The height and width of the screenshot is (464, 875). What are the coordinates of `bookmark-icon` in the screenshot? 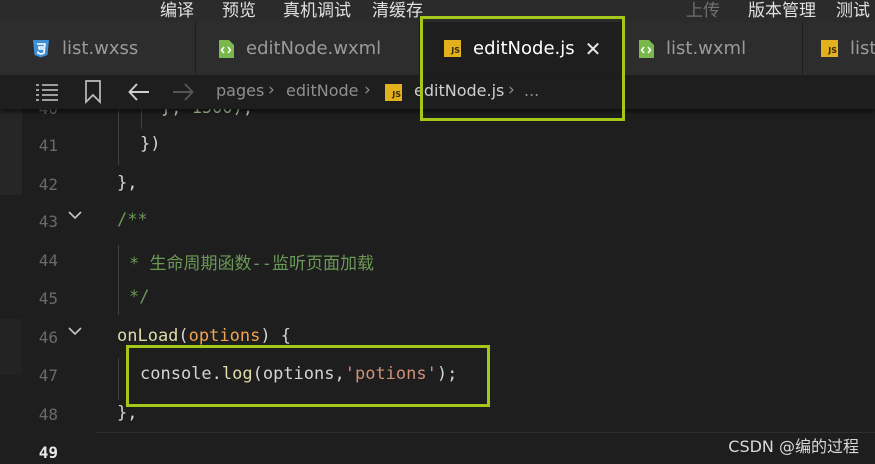 It's located at (93, 92).